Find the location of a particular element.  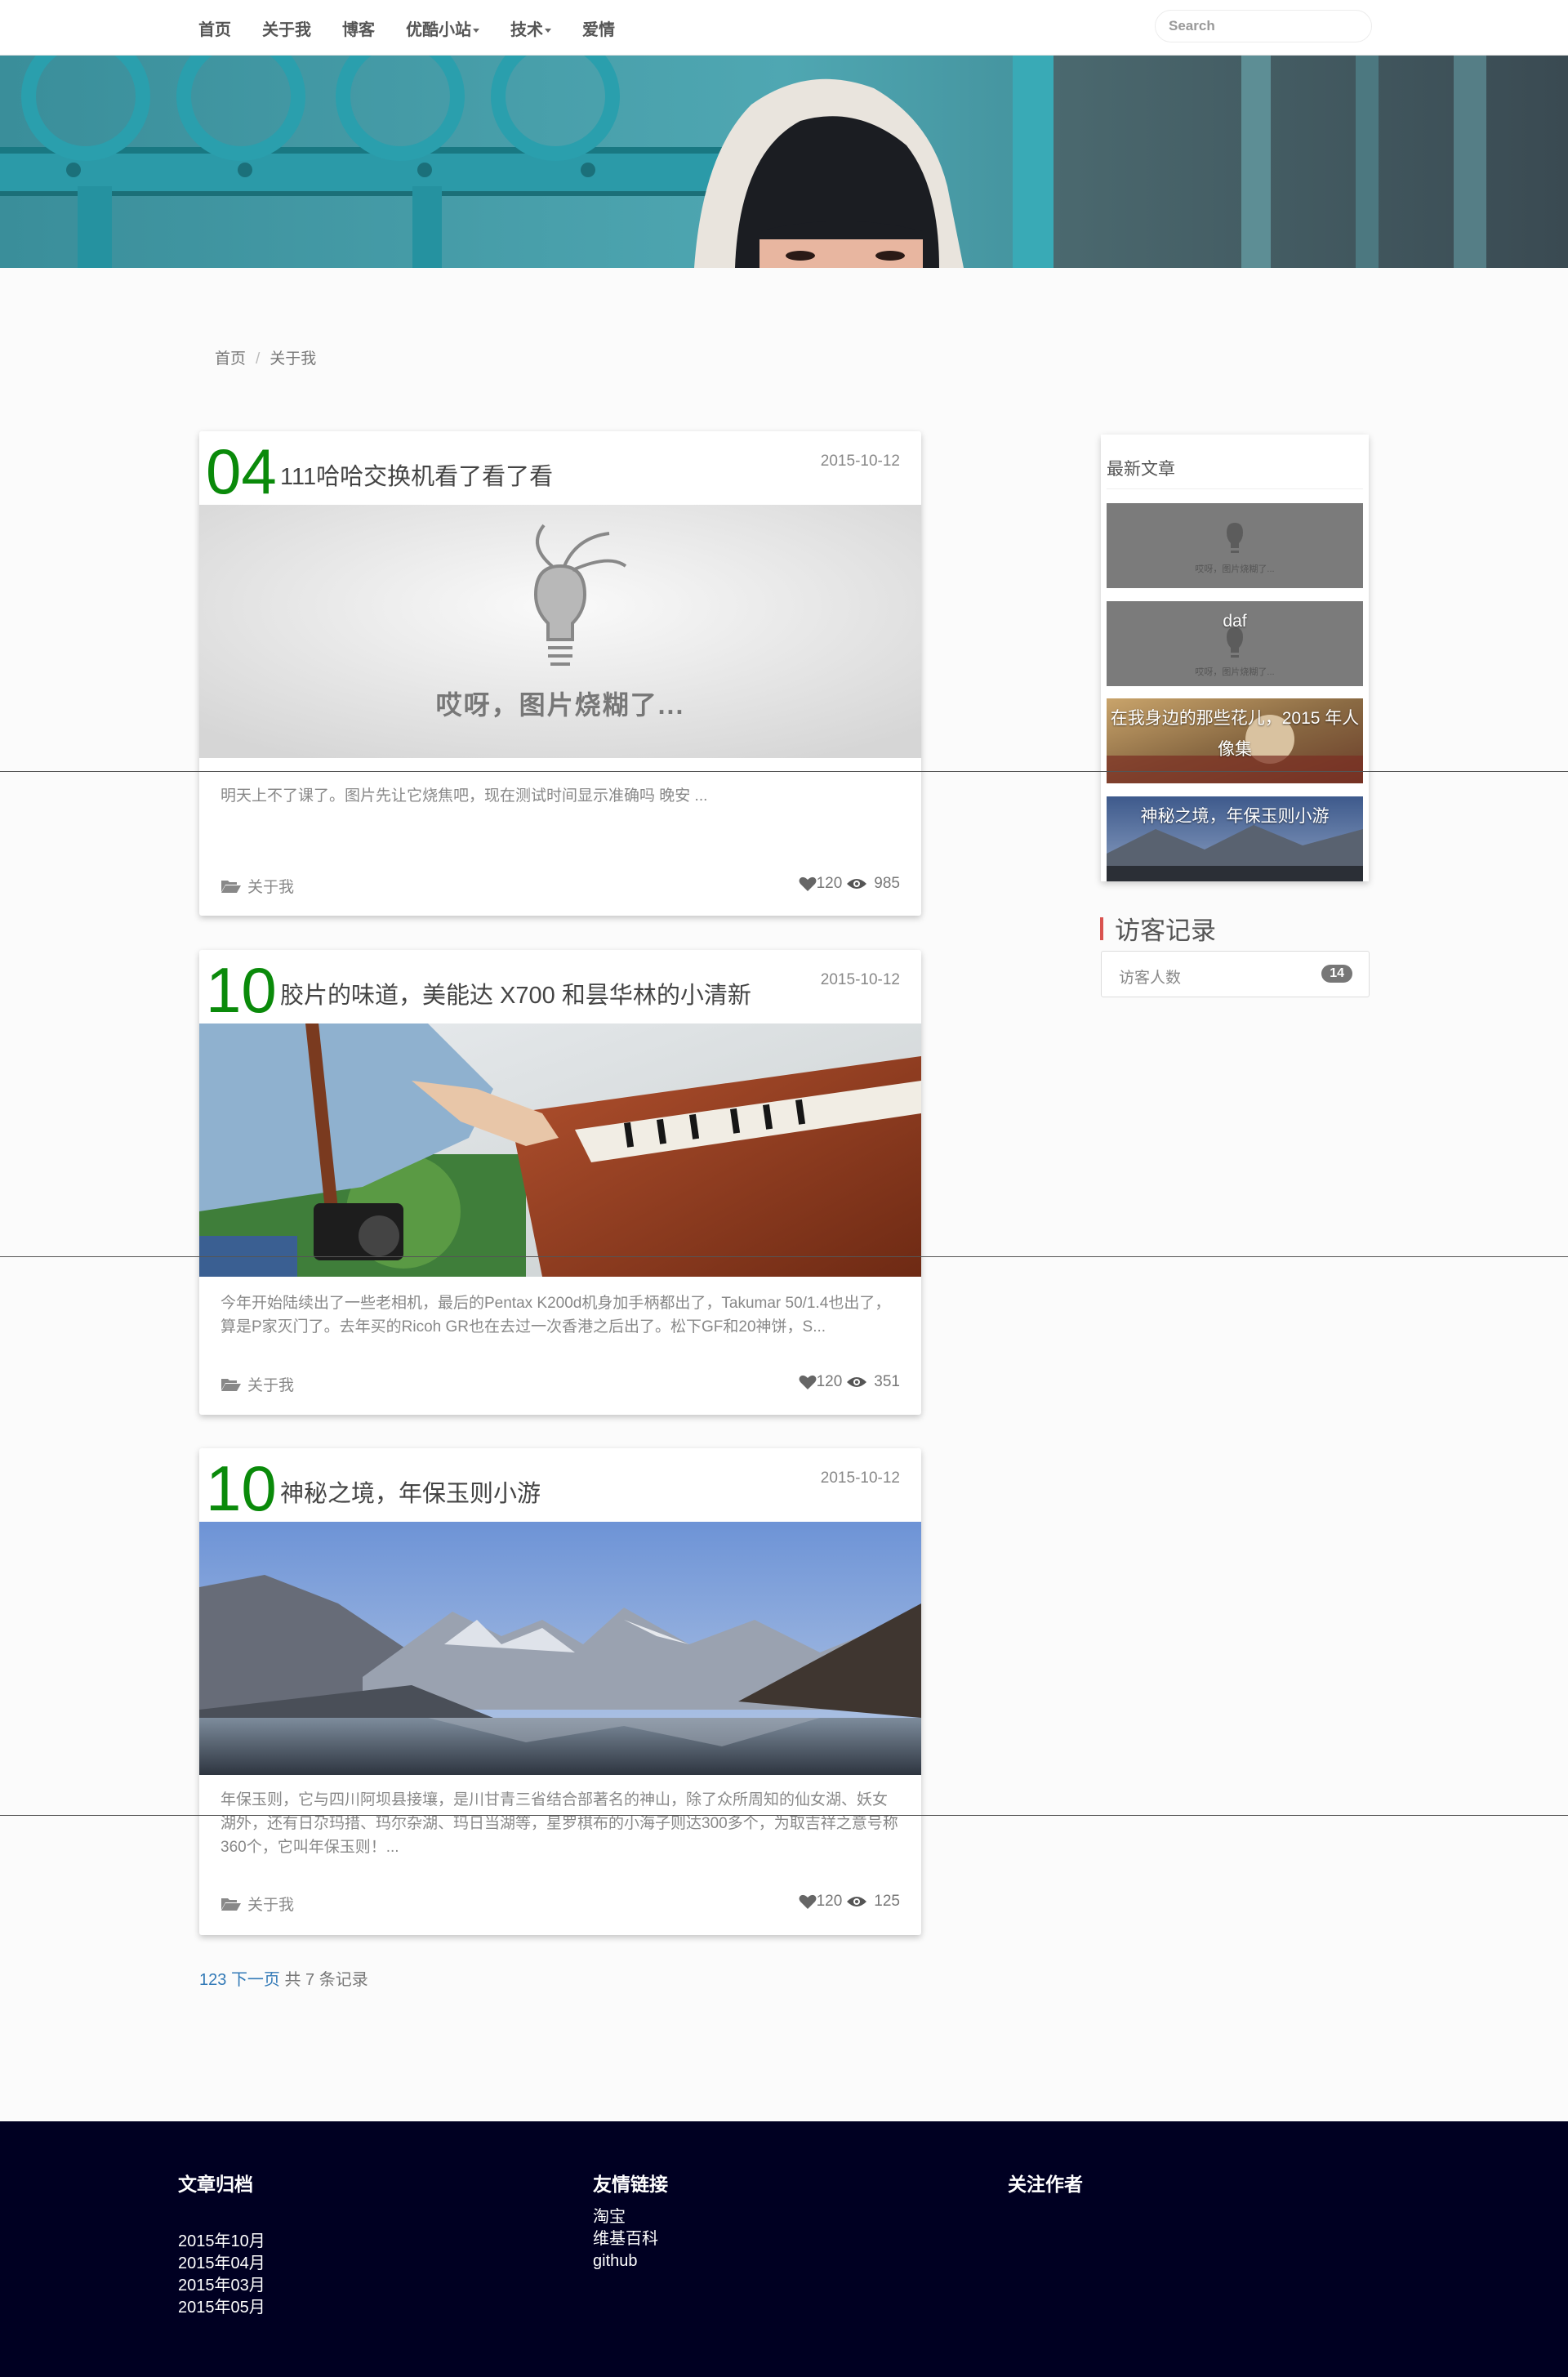

recent-post-caption: 在我身边的那些花儿，2015 年人像集 is located at coordinates (1235, 734).